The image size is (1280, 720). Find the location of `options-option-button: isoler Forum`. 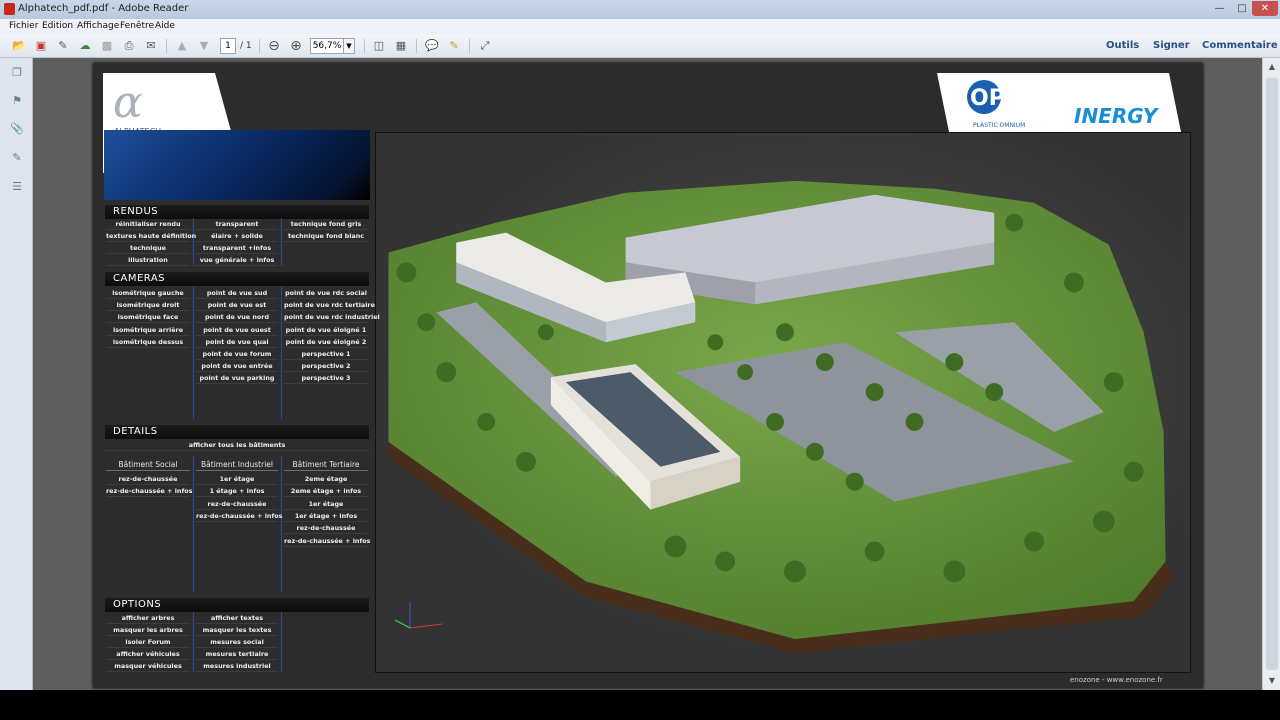

options-option-button: isoler Forum is located at coordinates (148, 643).